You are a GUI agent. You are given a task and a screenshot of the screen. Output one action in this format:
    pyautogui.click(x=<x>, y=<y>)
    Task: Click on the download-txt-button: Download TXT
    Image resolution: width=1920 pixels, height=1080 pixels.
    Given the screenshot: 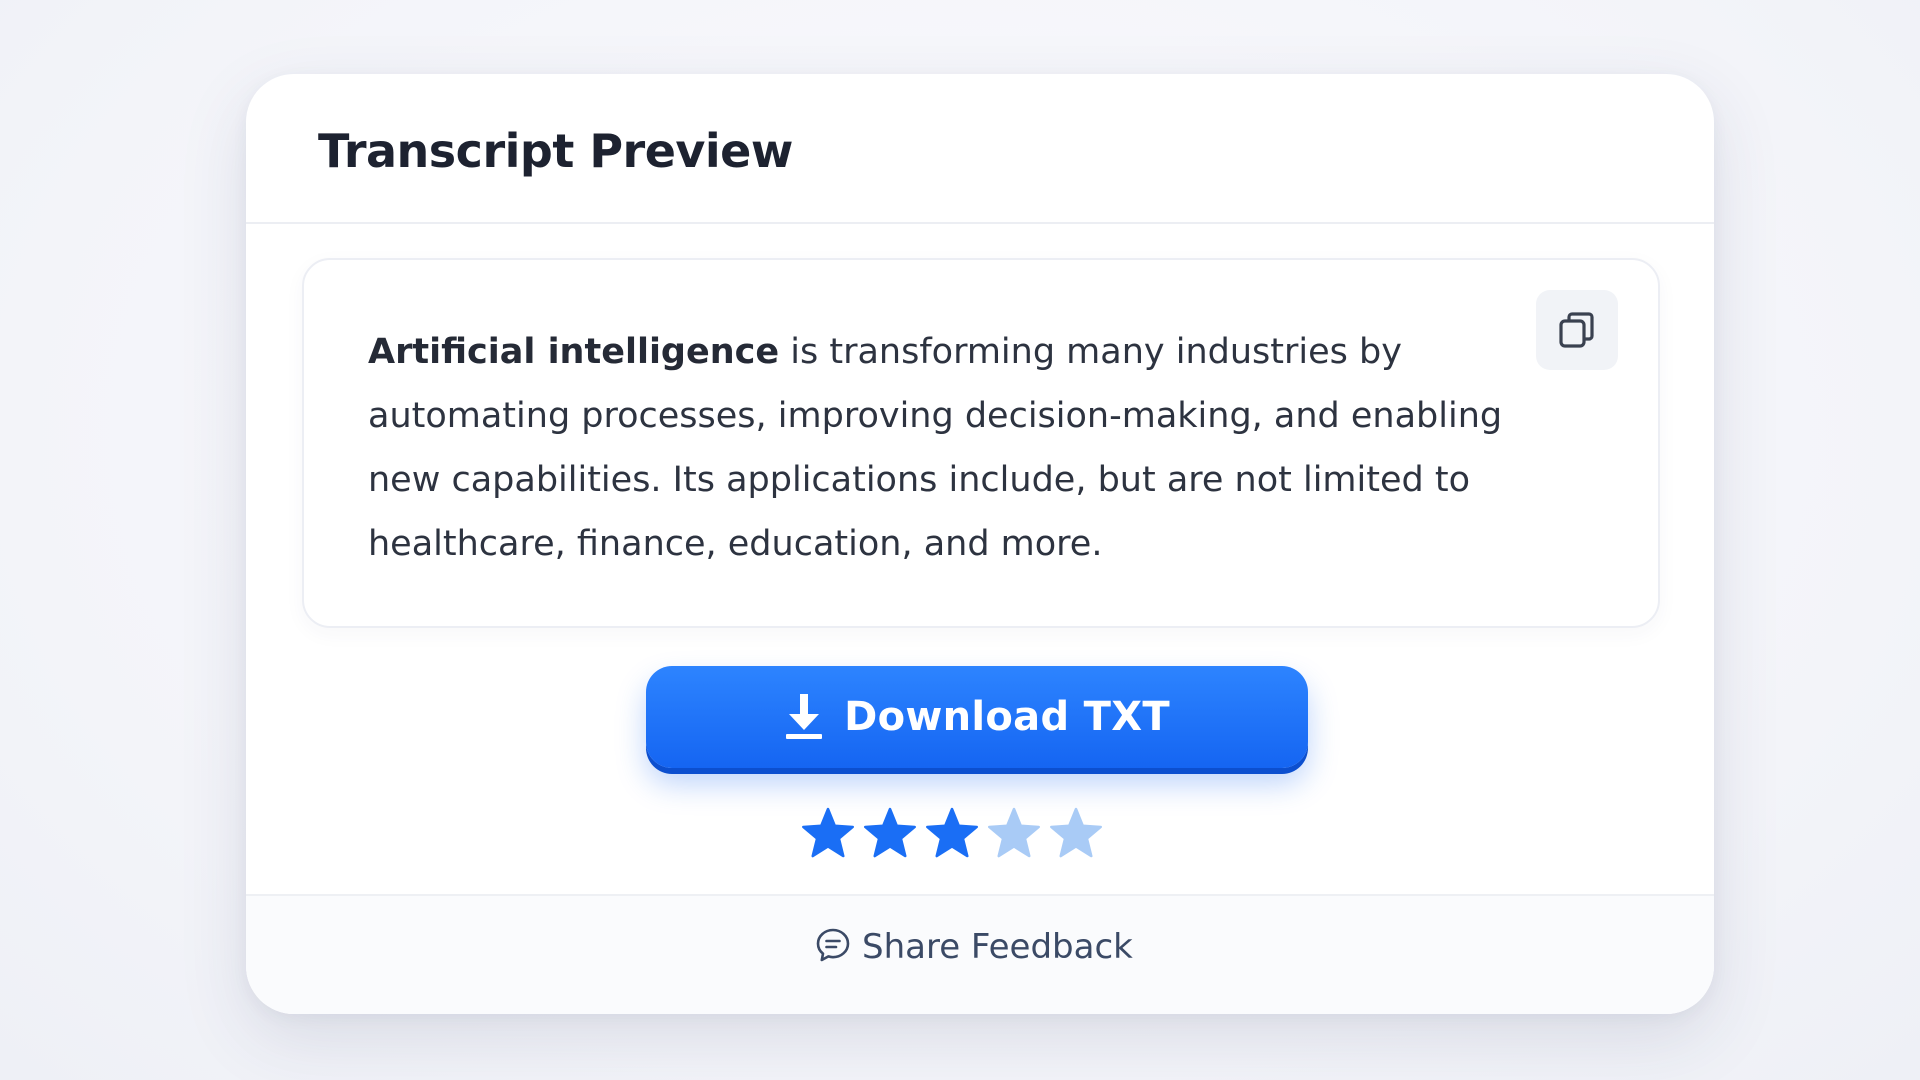 What is the action you would take?
    pyautogui.click(x=977, y=717)
    